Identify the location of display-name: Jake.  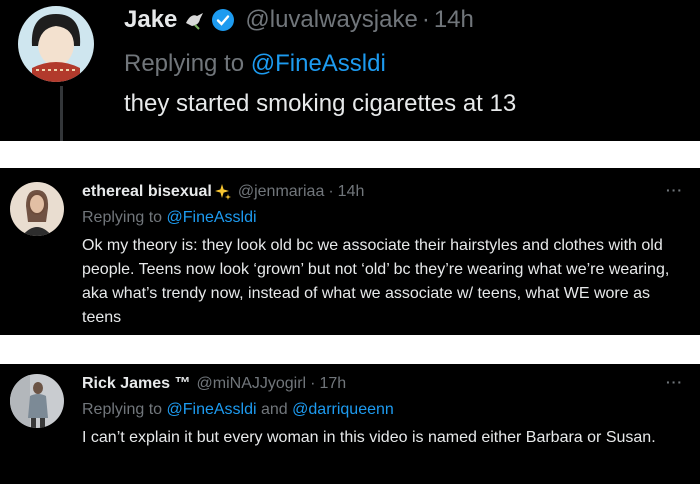
(150, 20).